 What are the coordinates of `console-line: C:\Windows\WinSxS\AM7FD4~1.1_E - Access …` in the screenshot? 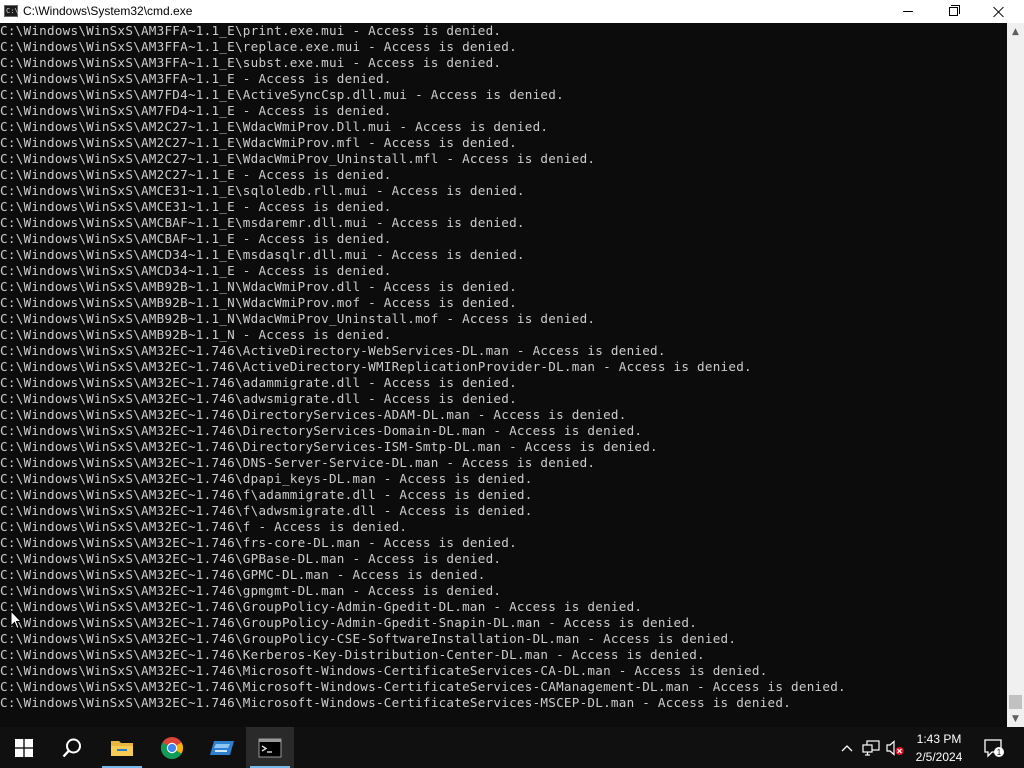 It's located at (196, 110).